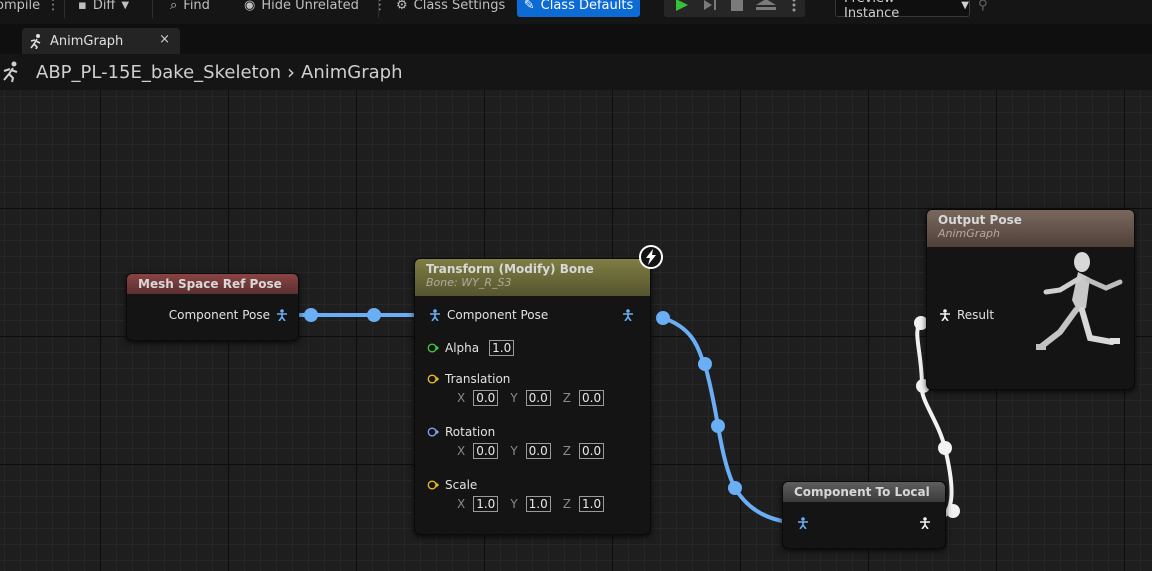  Describe the element at coordinates (352, 72) in the screenshot. I see `breadcrumb-graph: AnimGraph` at that location.